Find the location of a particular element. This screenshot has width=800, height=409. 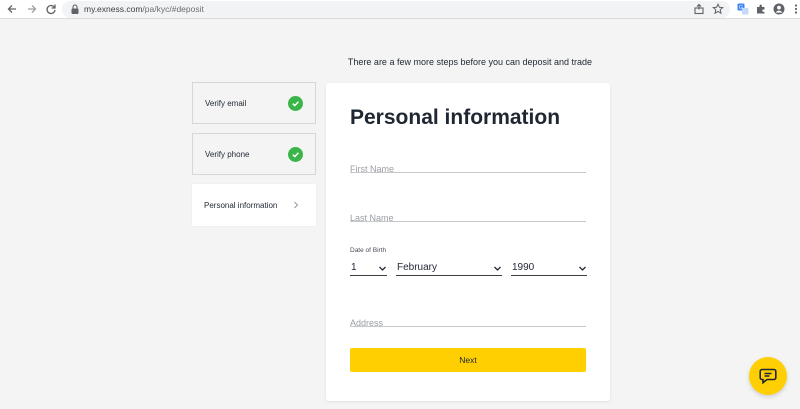

reload-icon is located at coordinates (51, 9).